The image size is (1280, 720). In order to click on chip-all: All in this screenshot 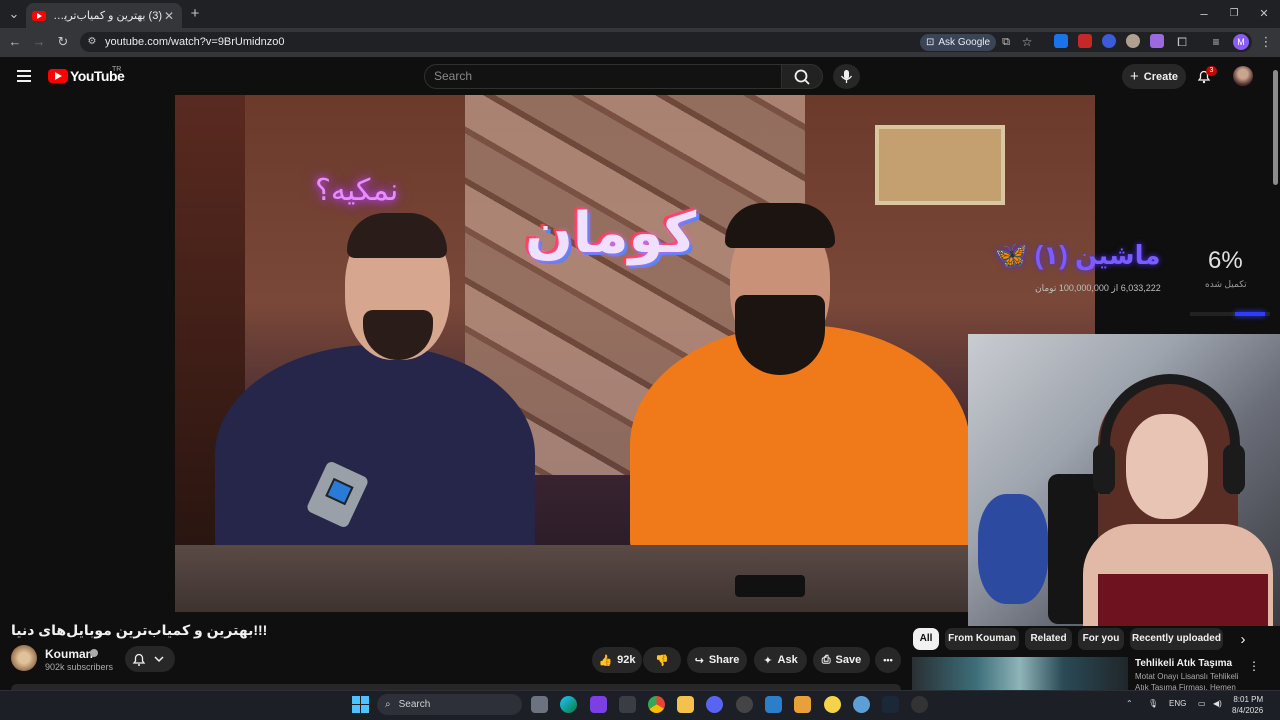, I will do `click(926, 639)`.